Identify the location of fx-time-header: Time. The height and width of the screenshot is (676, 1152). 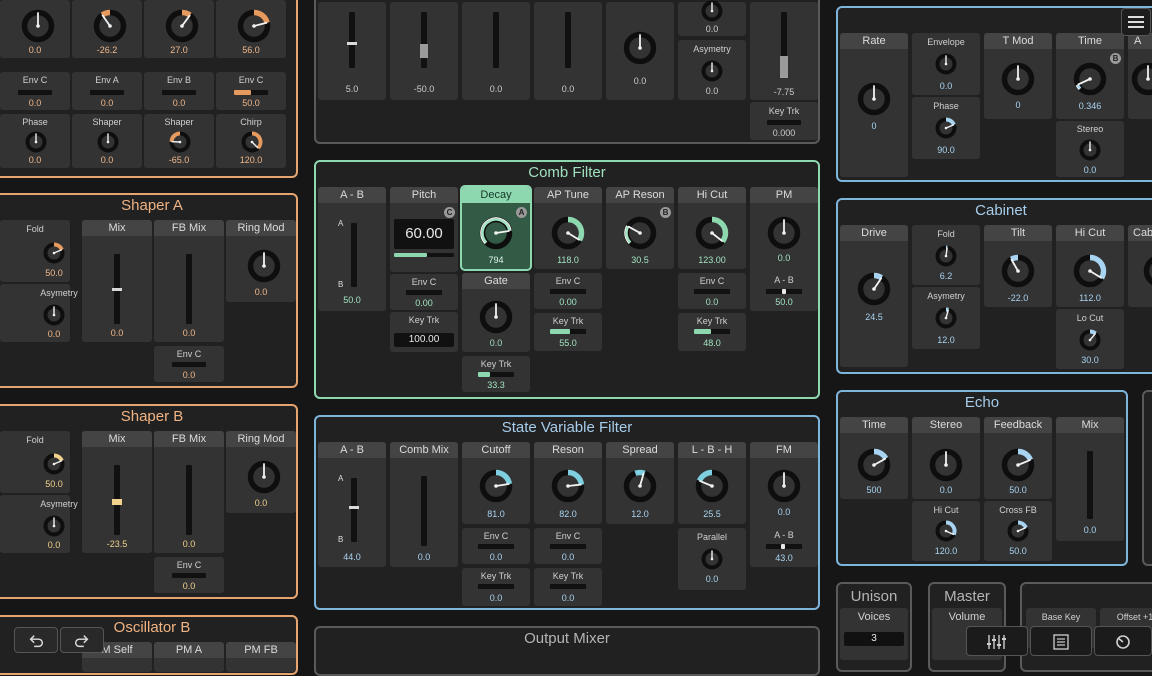
(1090, 41).